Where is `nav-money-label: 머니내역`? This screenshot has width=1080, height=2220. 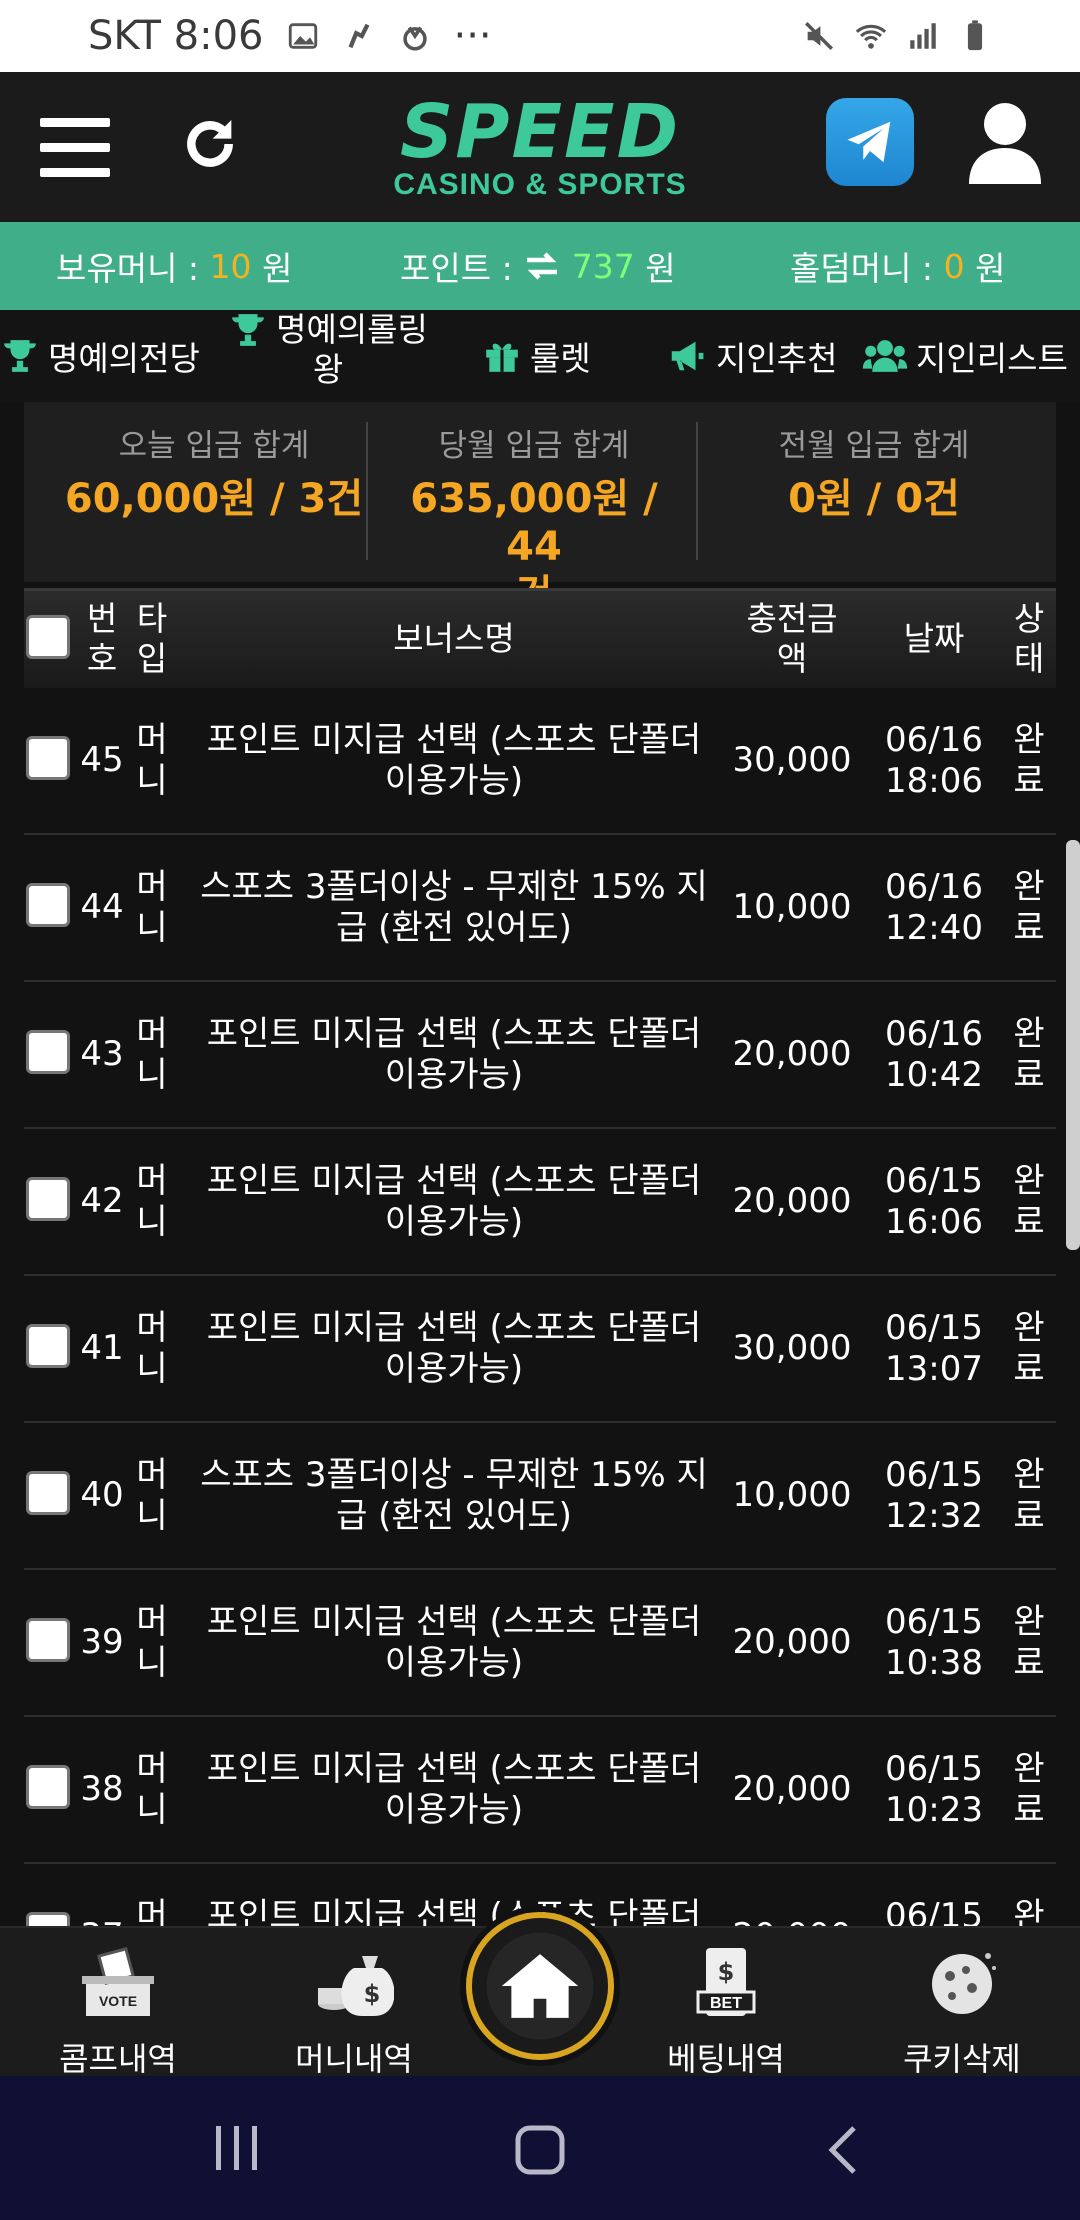 nav-money-label: 머니내역 is located at coordinates (354, 2059).